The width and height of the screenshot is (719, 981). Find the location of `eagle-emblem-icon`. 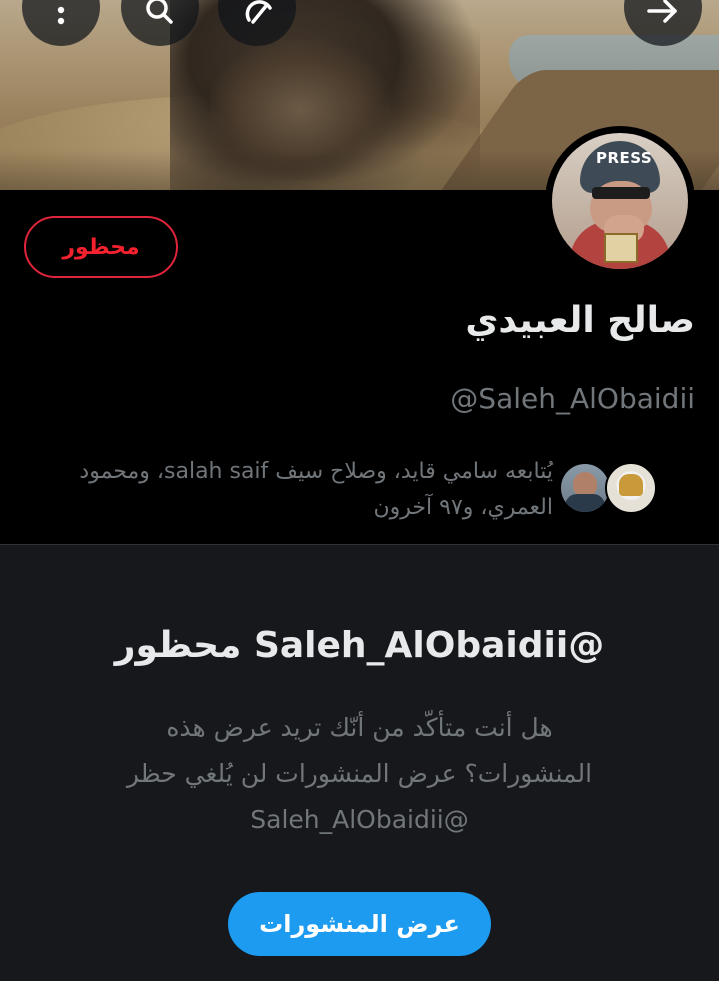

eagle-emblem-icon is located at coordinates (631, 485).